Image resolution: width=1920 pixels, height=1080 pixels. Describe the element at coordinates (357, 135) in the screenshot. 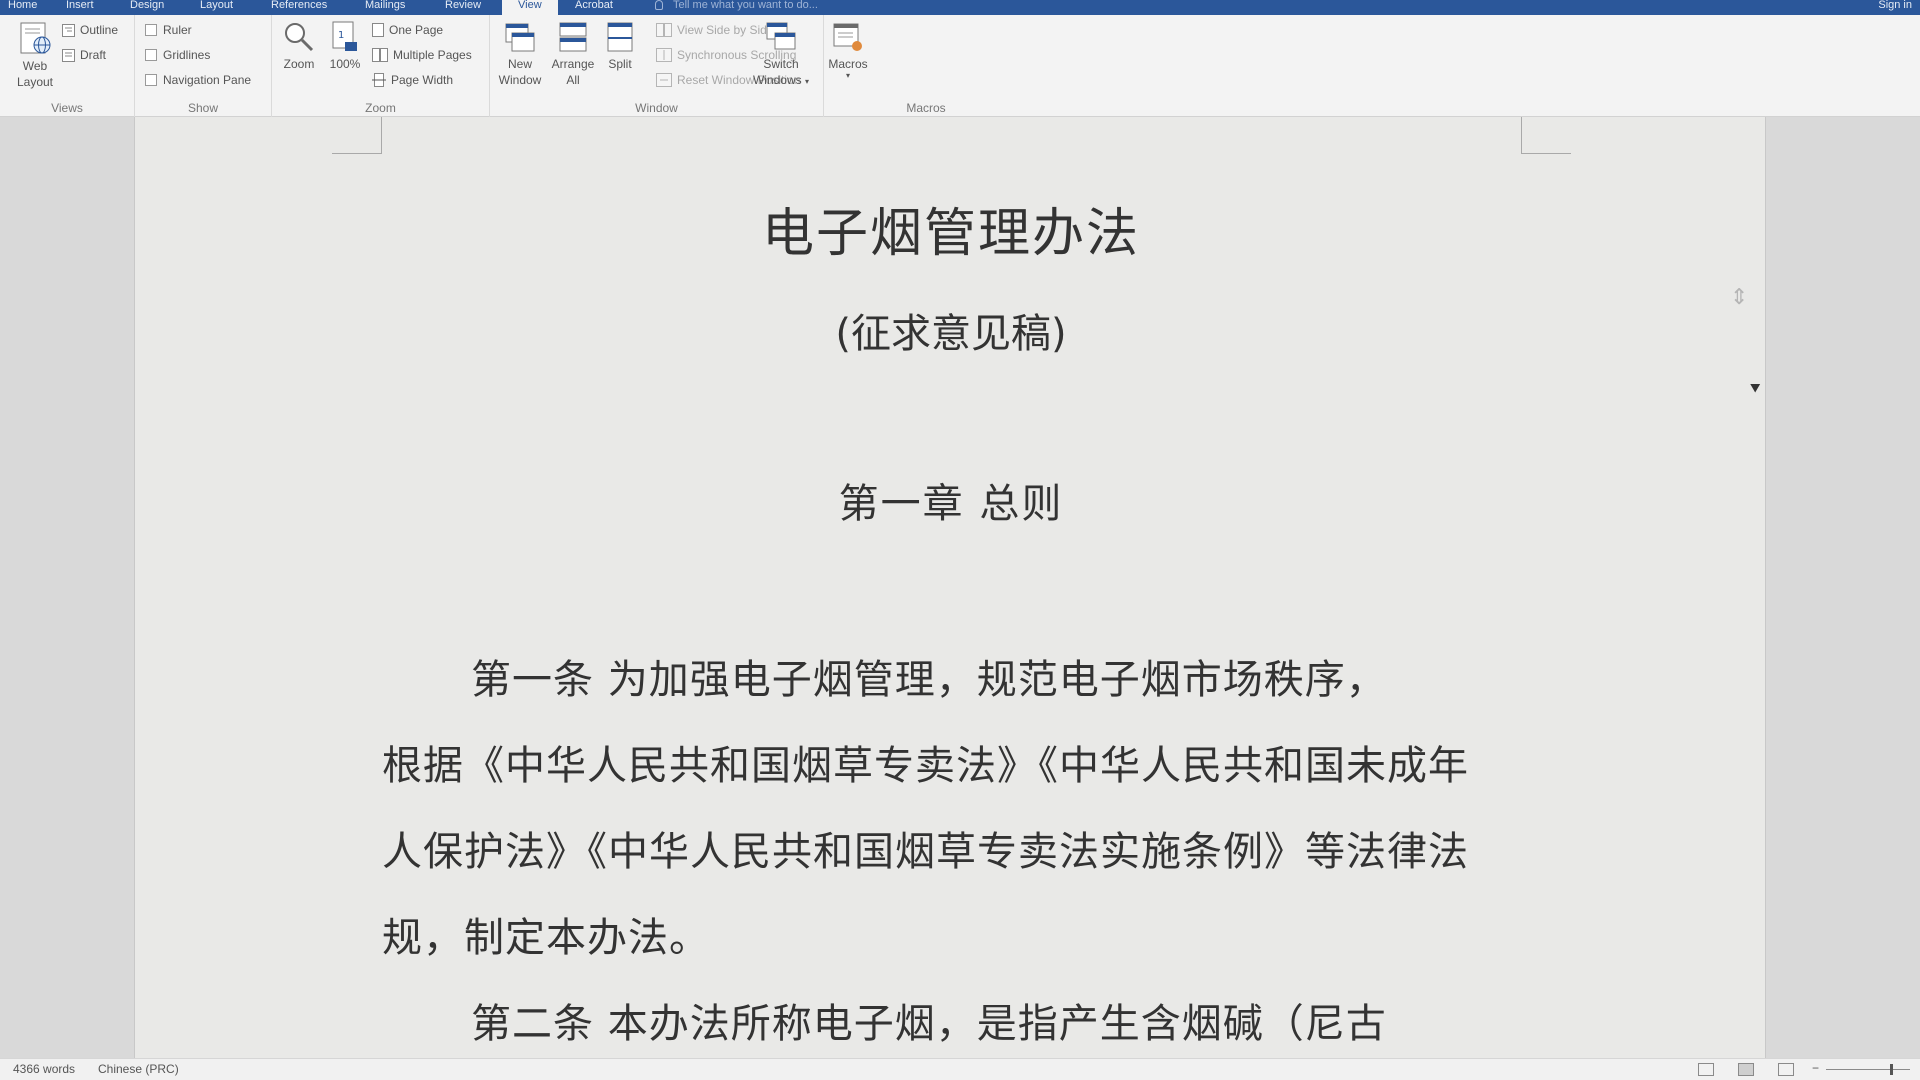

I see `page-corner-mark-left` at that location.